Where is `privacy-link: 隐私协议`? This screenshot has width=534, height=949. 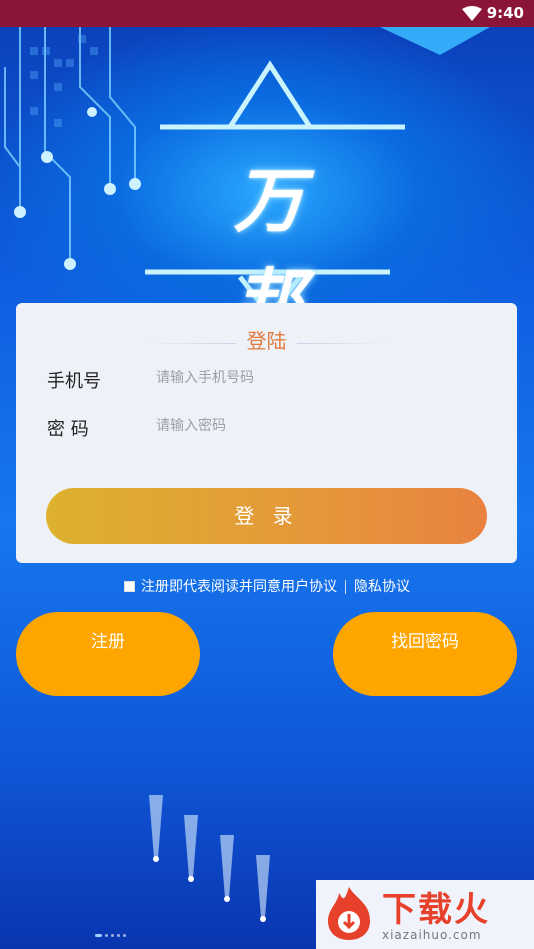 privacy-link: 隐私协议 is located at coordinates (382, 587).